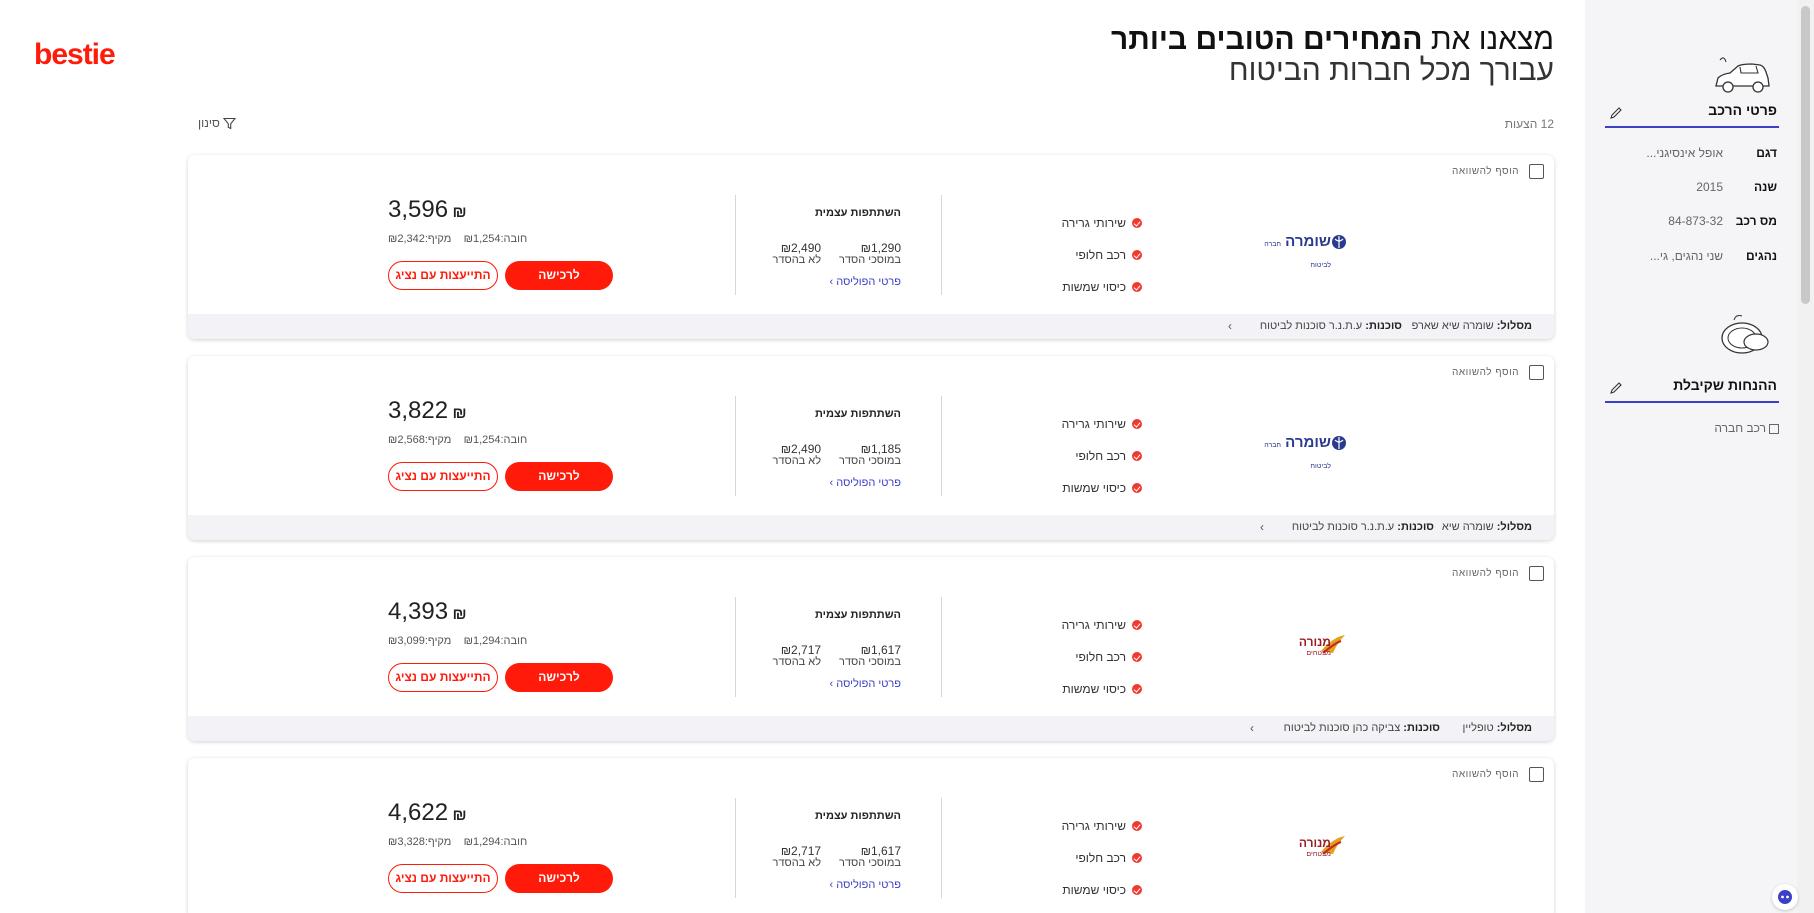 Image resolution: width=1814 pixels, height=913 pixels. Describe the element at coordinates (1067, 689) in the screenshot. I see `coverage-item: כיסוי שמשות` at that location.